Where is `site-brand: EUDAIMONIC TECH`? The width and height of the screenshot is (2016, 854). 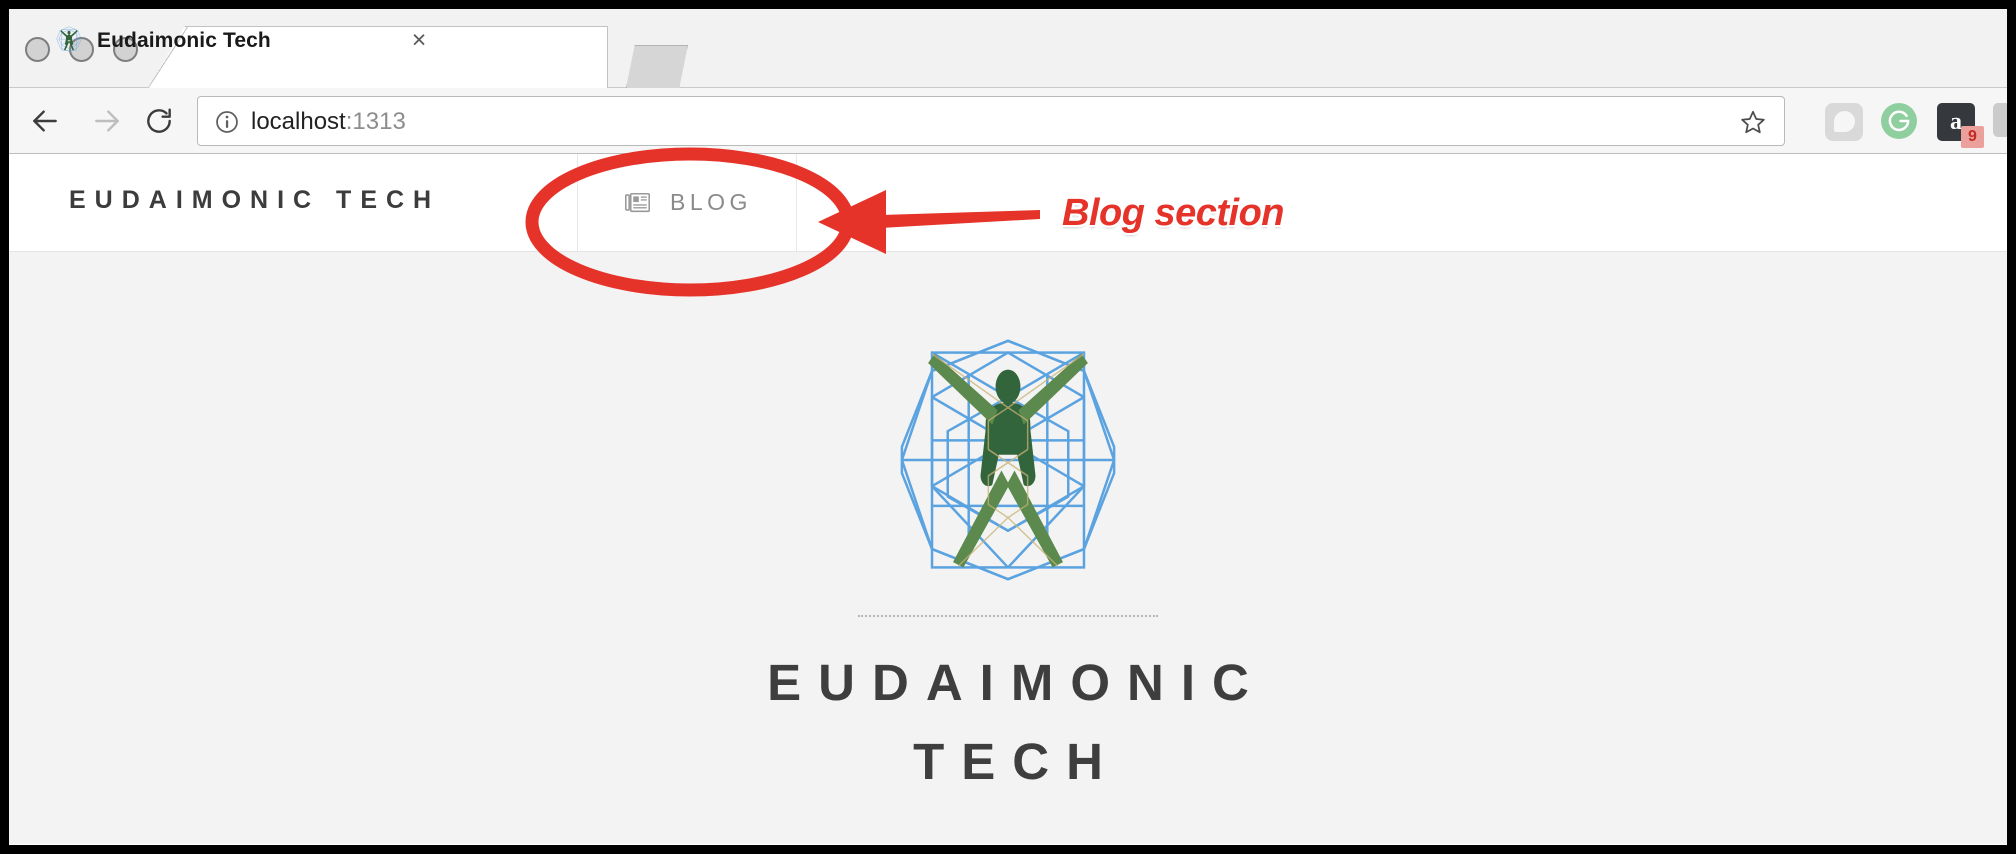 site-brand: EUDAIMONIC TECH is located at coordinates (254, 200).